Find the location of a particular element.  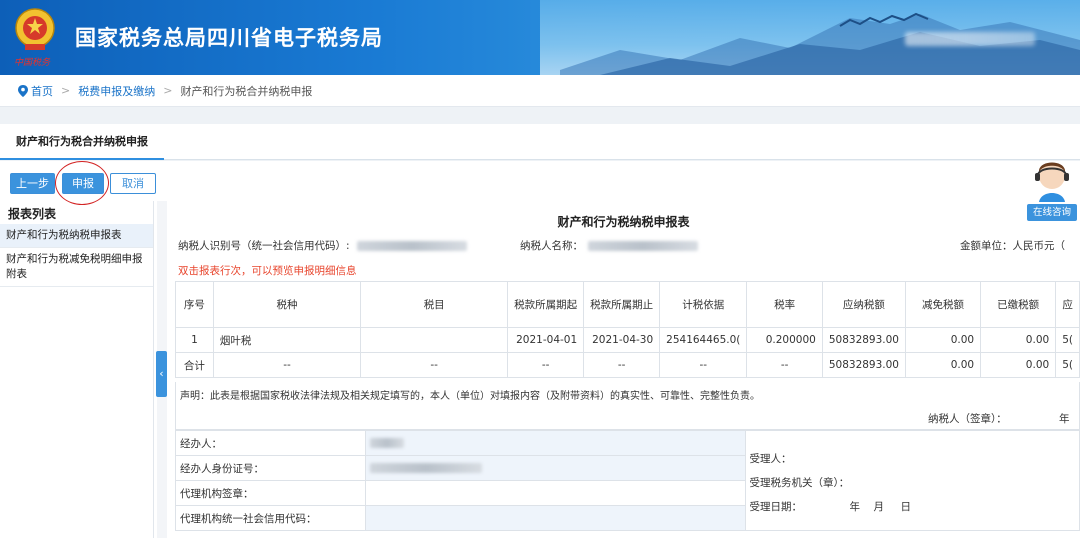

column-header: 应 is located at coordinates (1067, 304).